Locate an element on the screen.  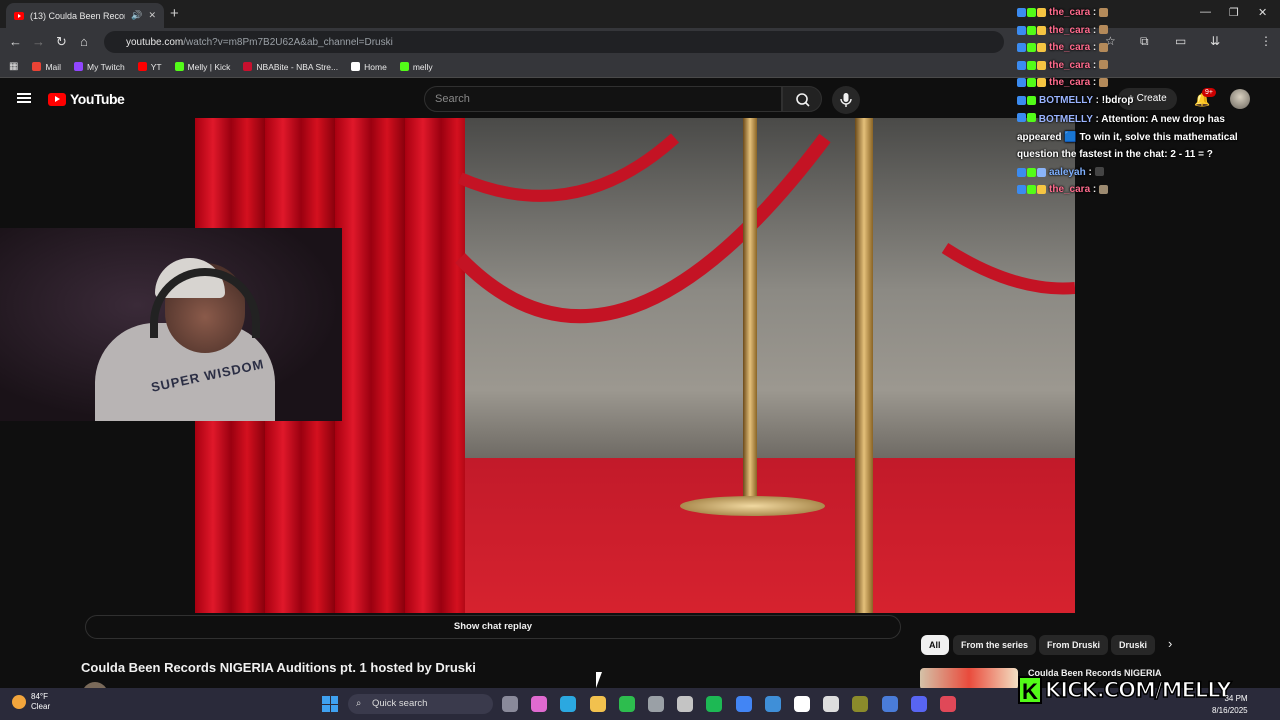
bookmark-label: Melly | Kick is located at coordinates (209, 66).